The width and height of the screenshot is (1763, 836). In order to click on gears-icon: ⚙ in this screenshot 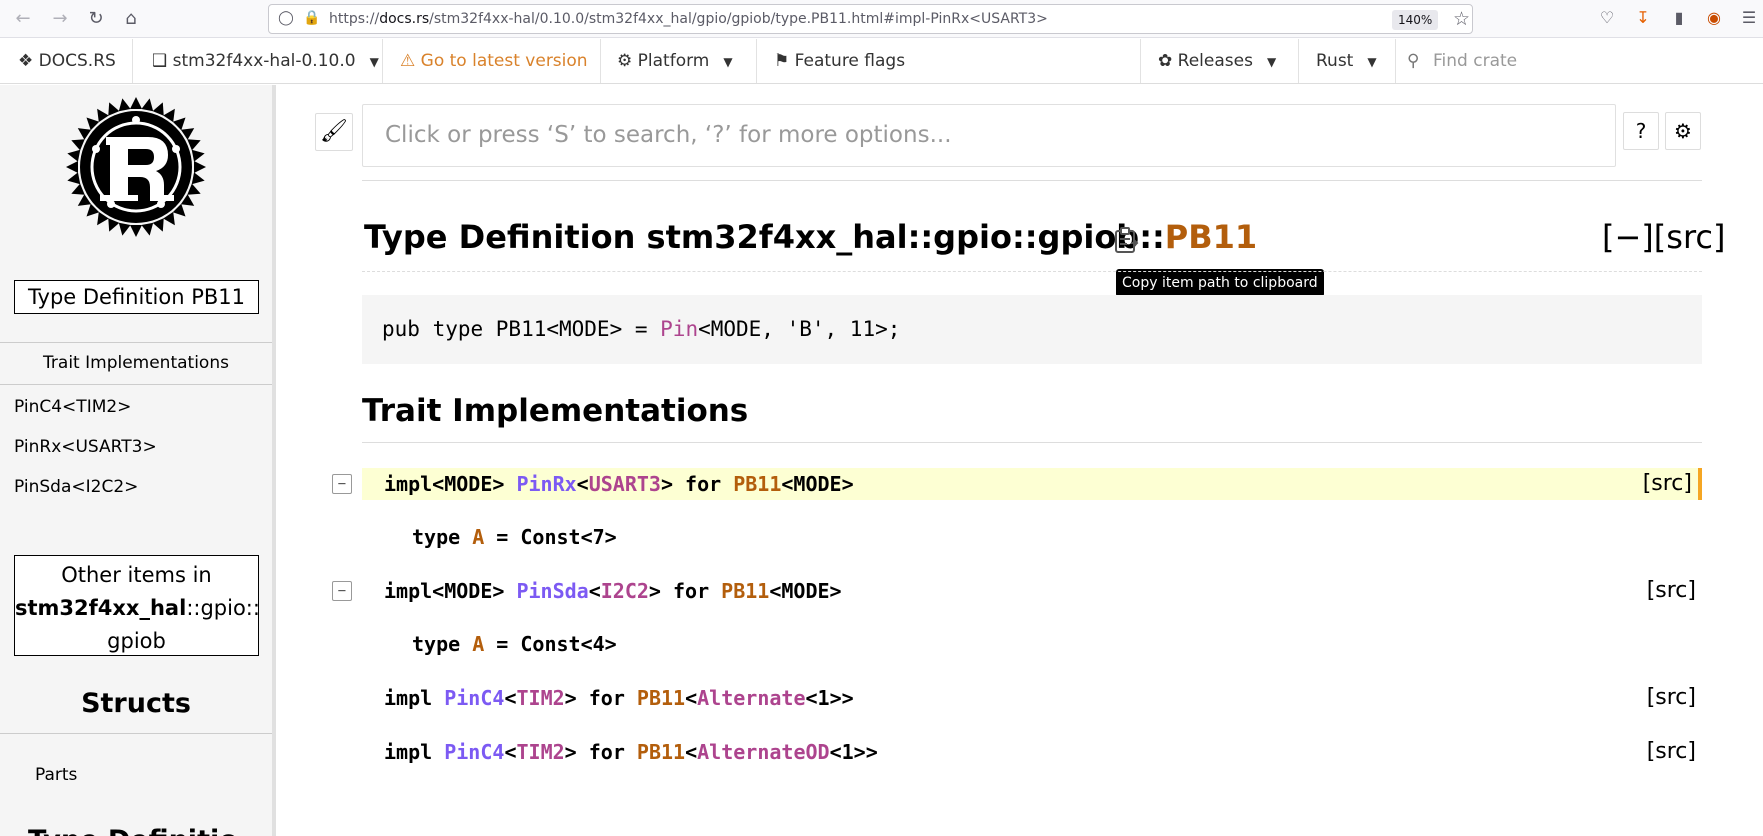, I will do `click(627, 61)`.